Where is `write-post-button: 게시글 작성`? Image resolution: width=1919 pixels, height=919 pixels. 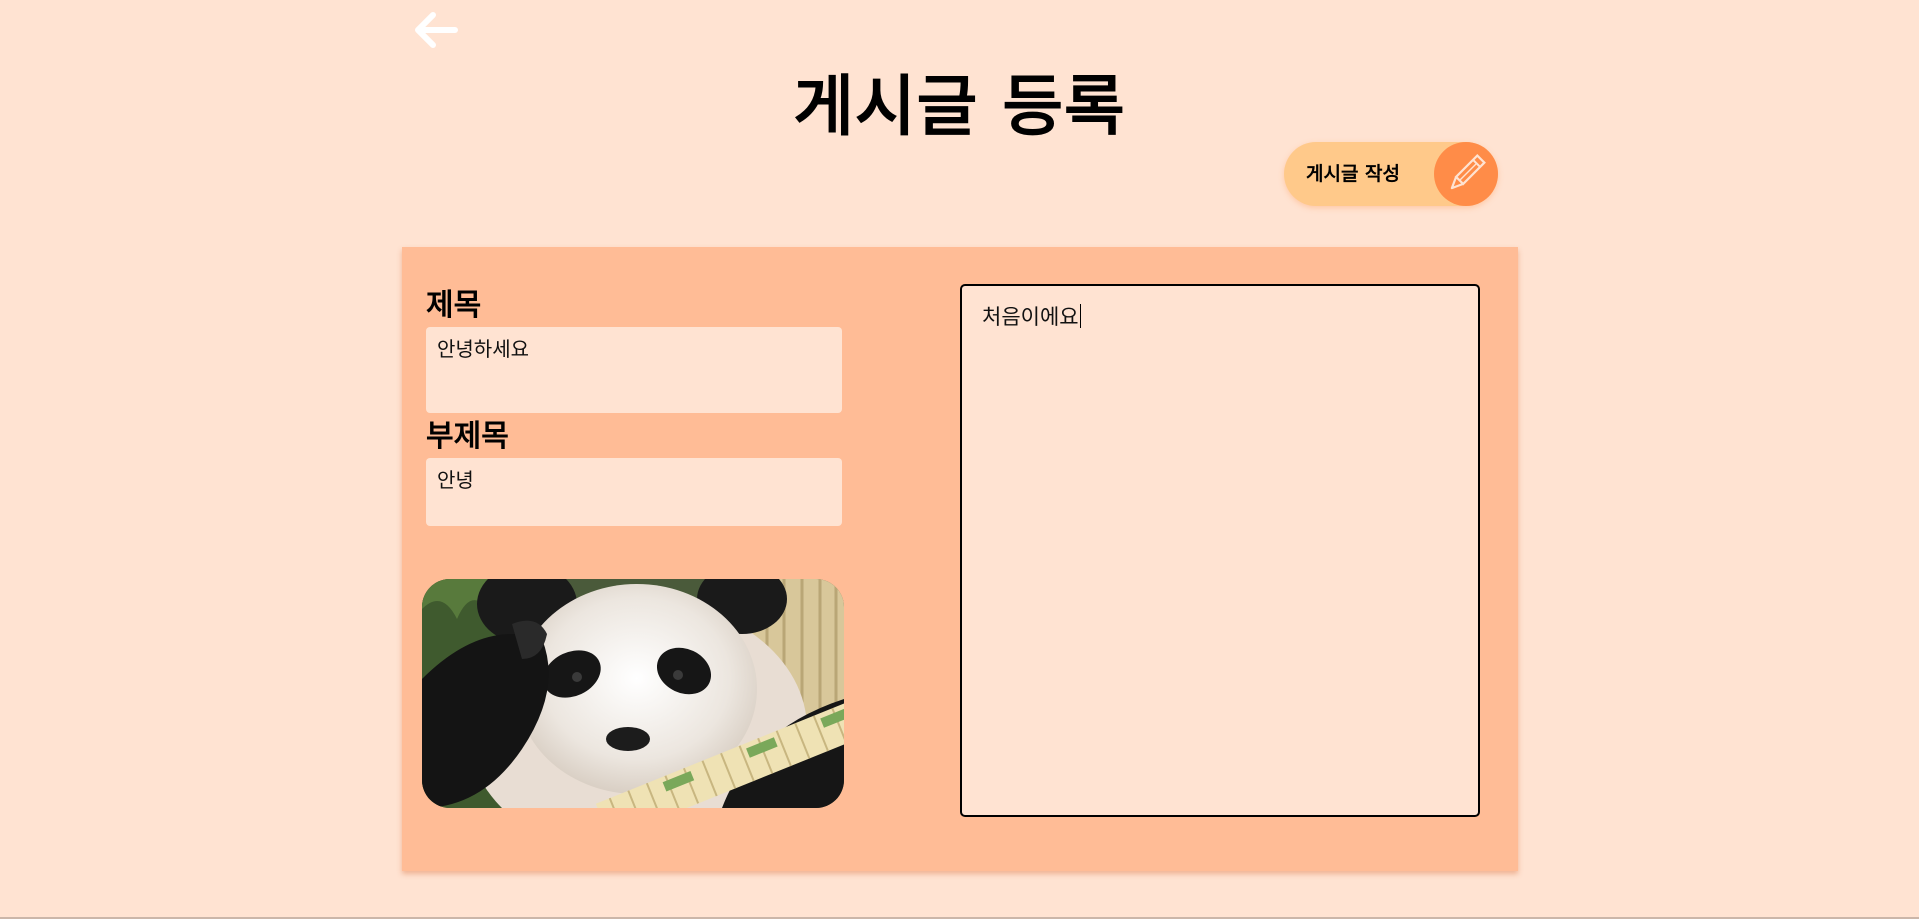 write-post-button: 게시글 작성 is located at coordinates (1391, 174).